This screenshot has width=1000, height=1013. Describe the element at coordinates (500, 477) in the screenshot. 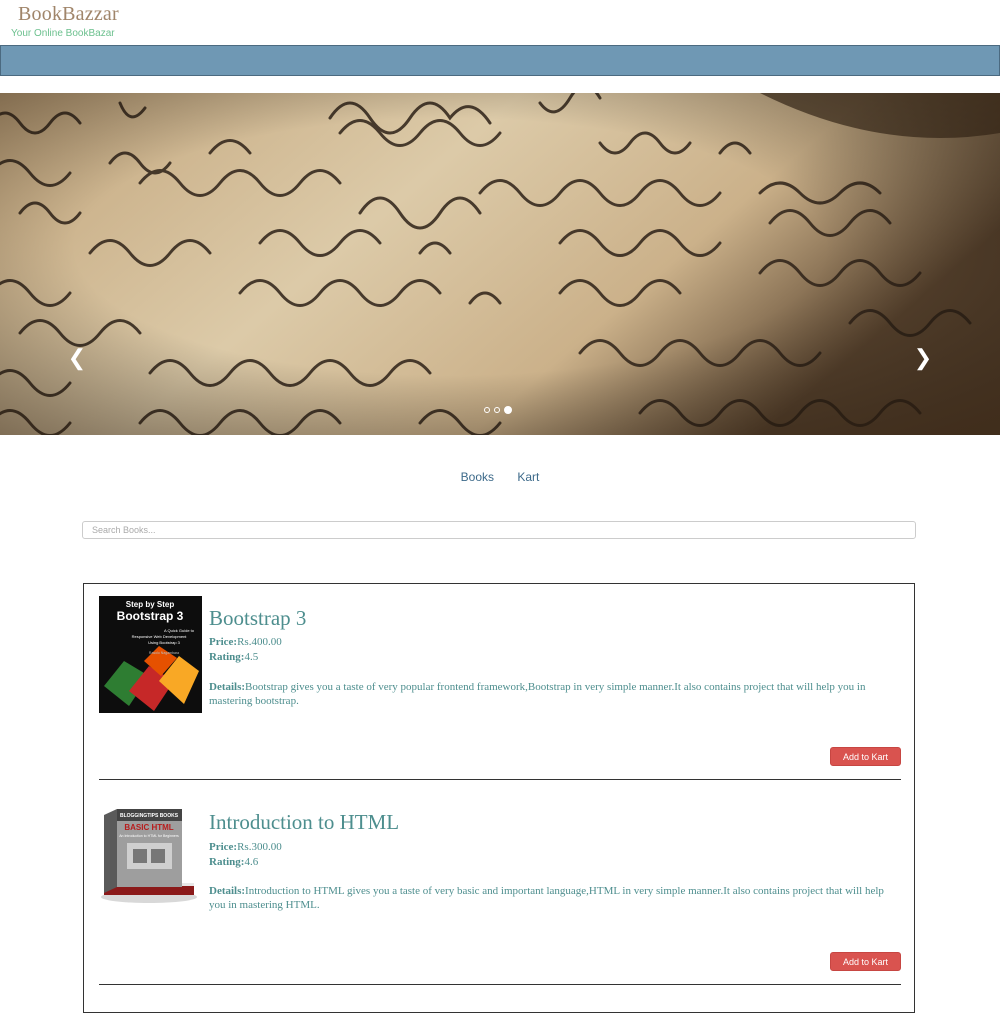

I see `page-links: Books Kart` at that location.